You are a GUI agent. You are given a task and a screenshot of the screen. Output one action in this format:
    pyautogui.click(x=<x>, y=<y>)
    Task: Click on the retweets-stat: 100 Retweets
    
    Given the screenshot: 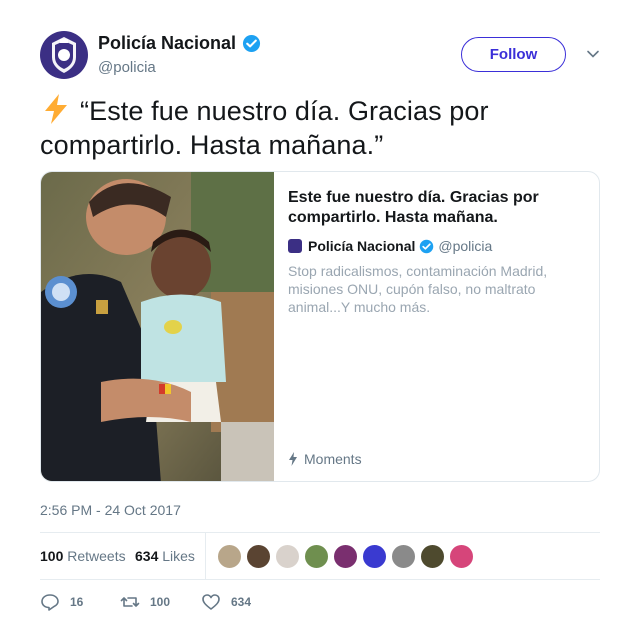 What is the action you would take?
    pyautogui.click(x=83, y=556)
    